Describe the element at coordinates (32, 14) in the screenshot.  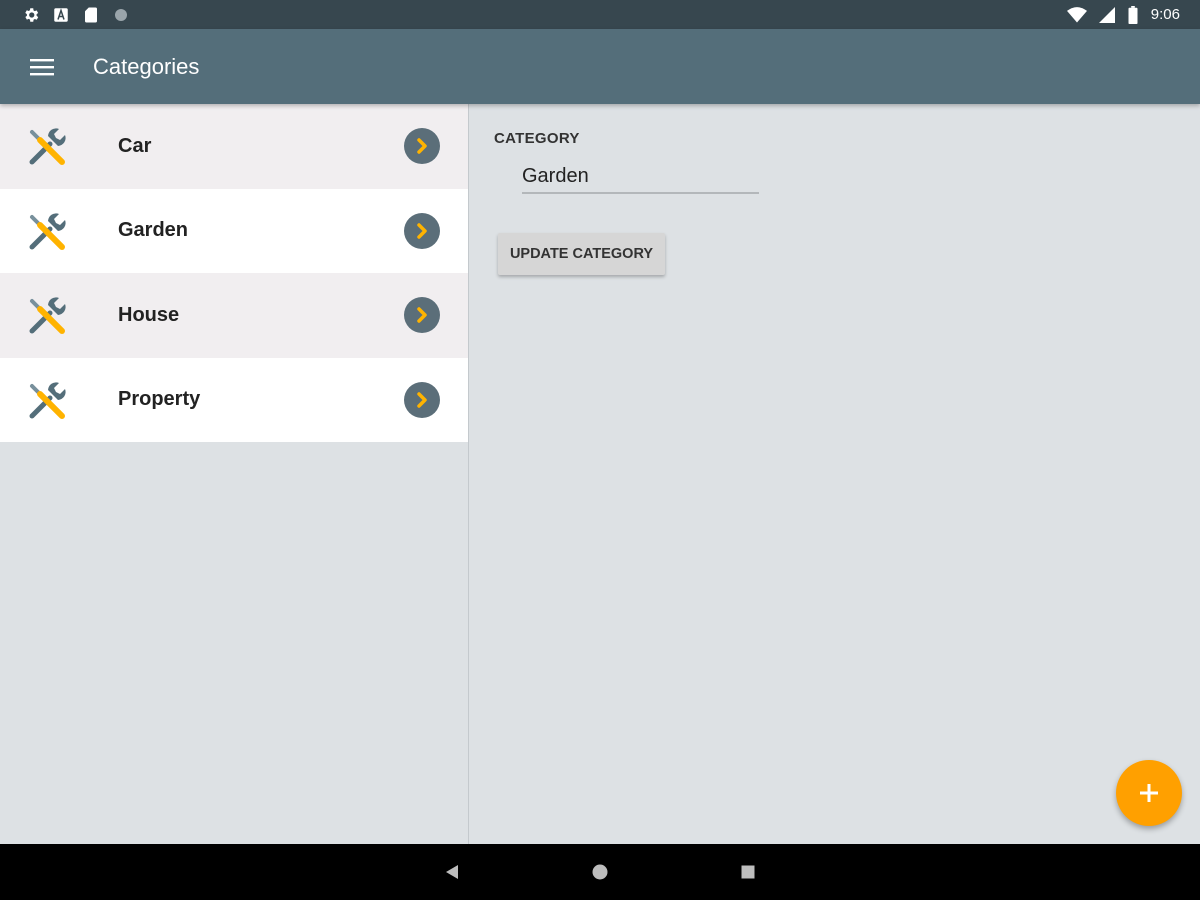
I see `settings-icon` at that location.